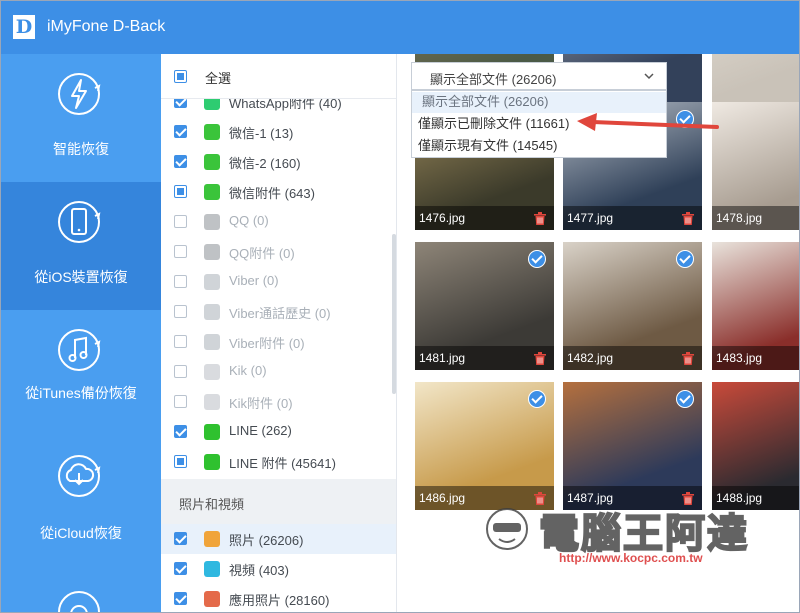 This screenshot has height=613, width=800. Describe the element at coordinates (249, 220) in the screenshot. I see `category-label: QQ (0)` at that location.